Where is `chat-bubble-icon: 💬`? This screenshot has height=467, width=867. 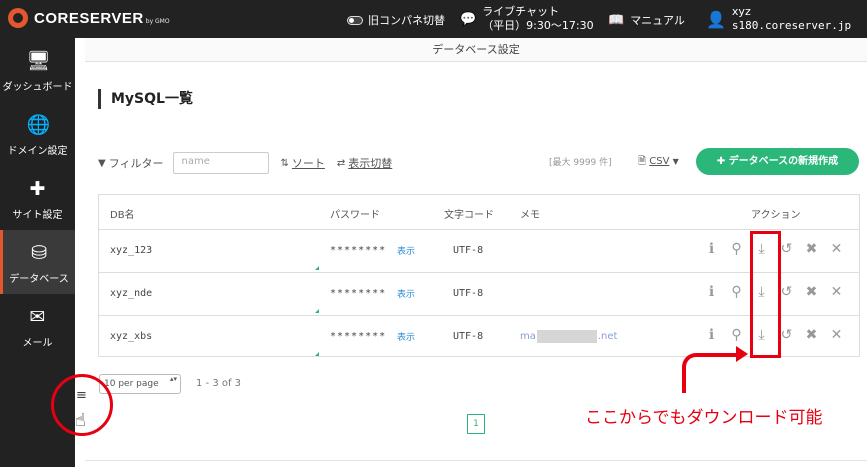
chat-bubble-icon: 💬 is located at coordinates (468, 19).